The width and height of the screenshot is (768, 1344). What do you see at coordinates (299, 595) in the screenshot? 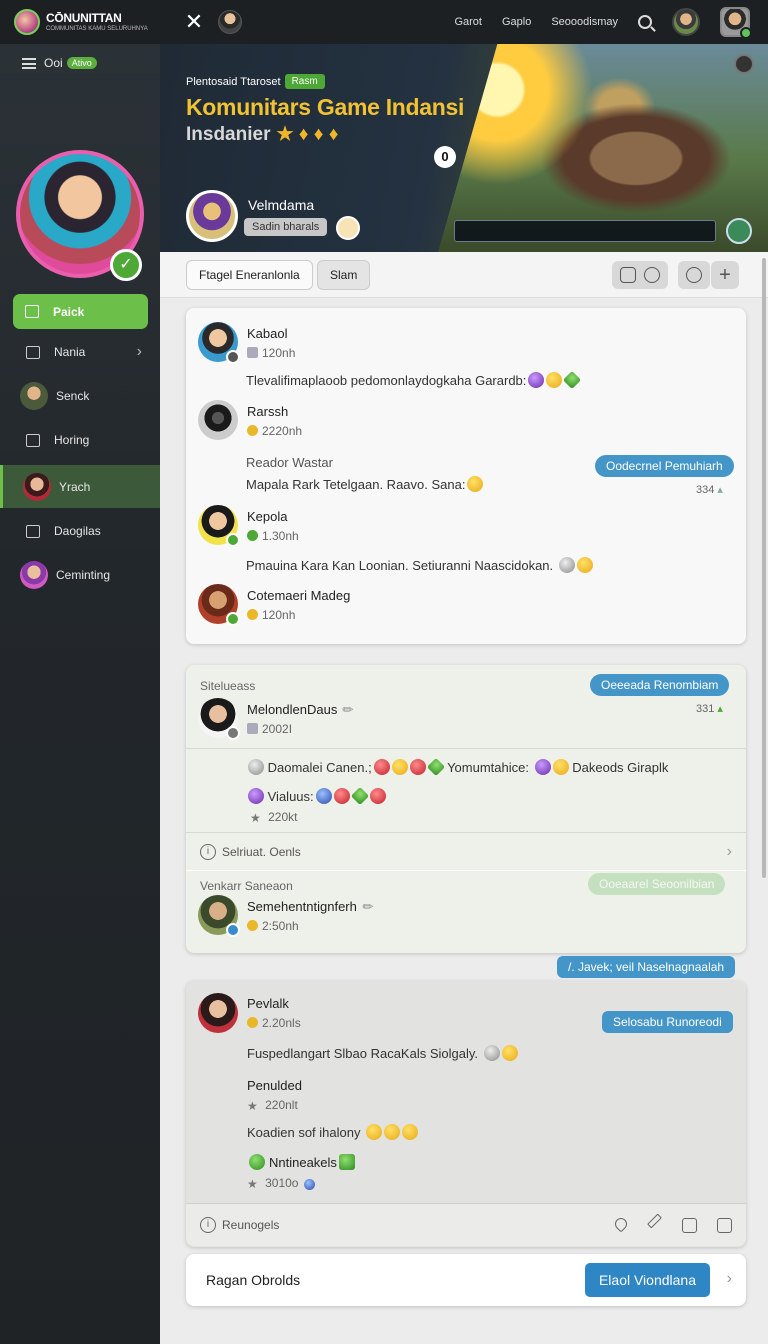
I see `post-author: Cotemaeri Madeg` at bounding box center [299, 595].